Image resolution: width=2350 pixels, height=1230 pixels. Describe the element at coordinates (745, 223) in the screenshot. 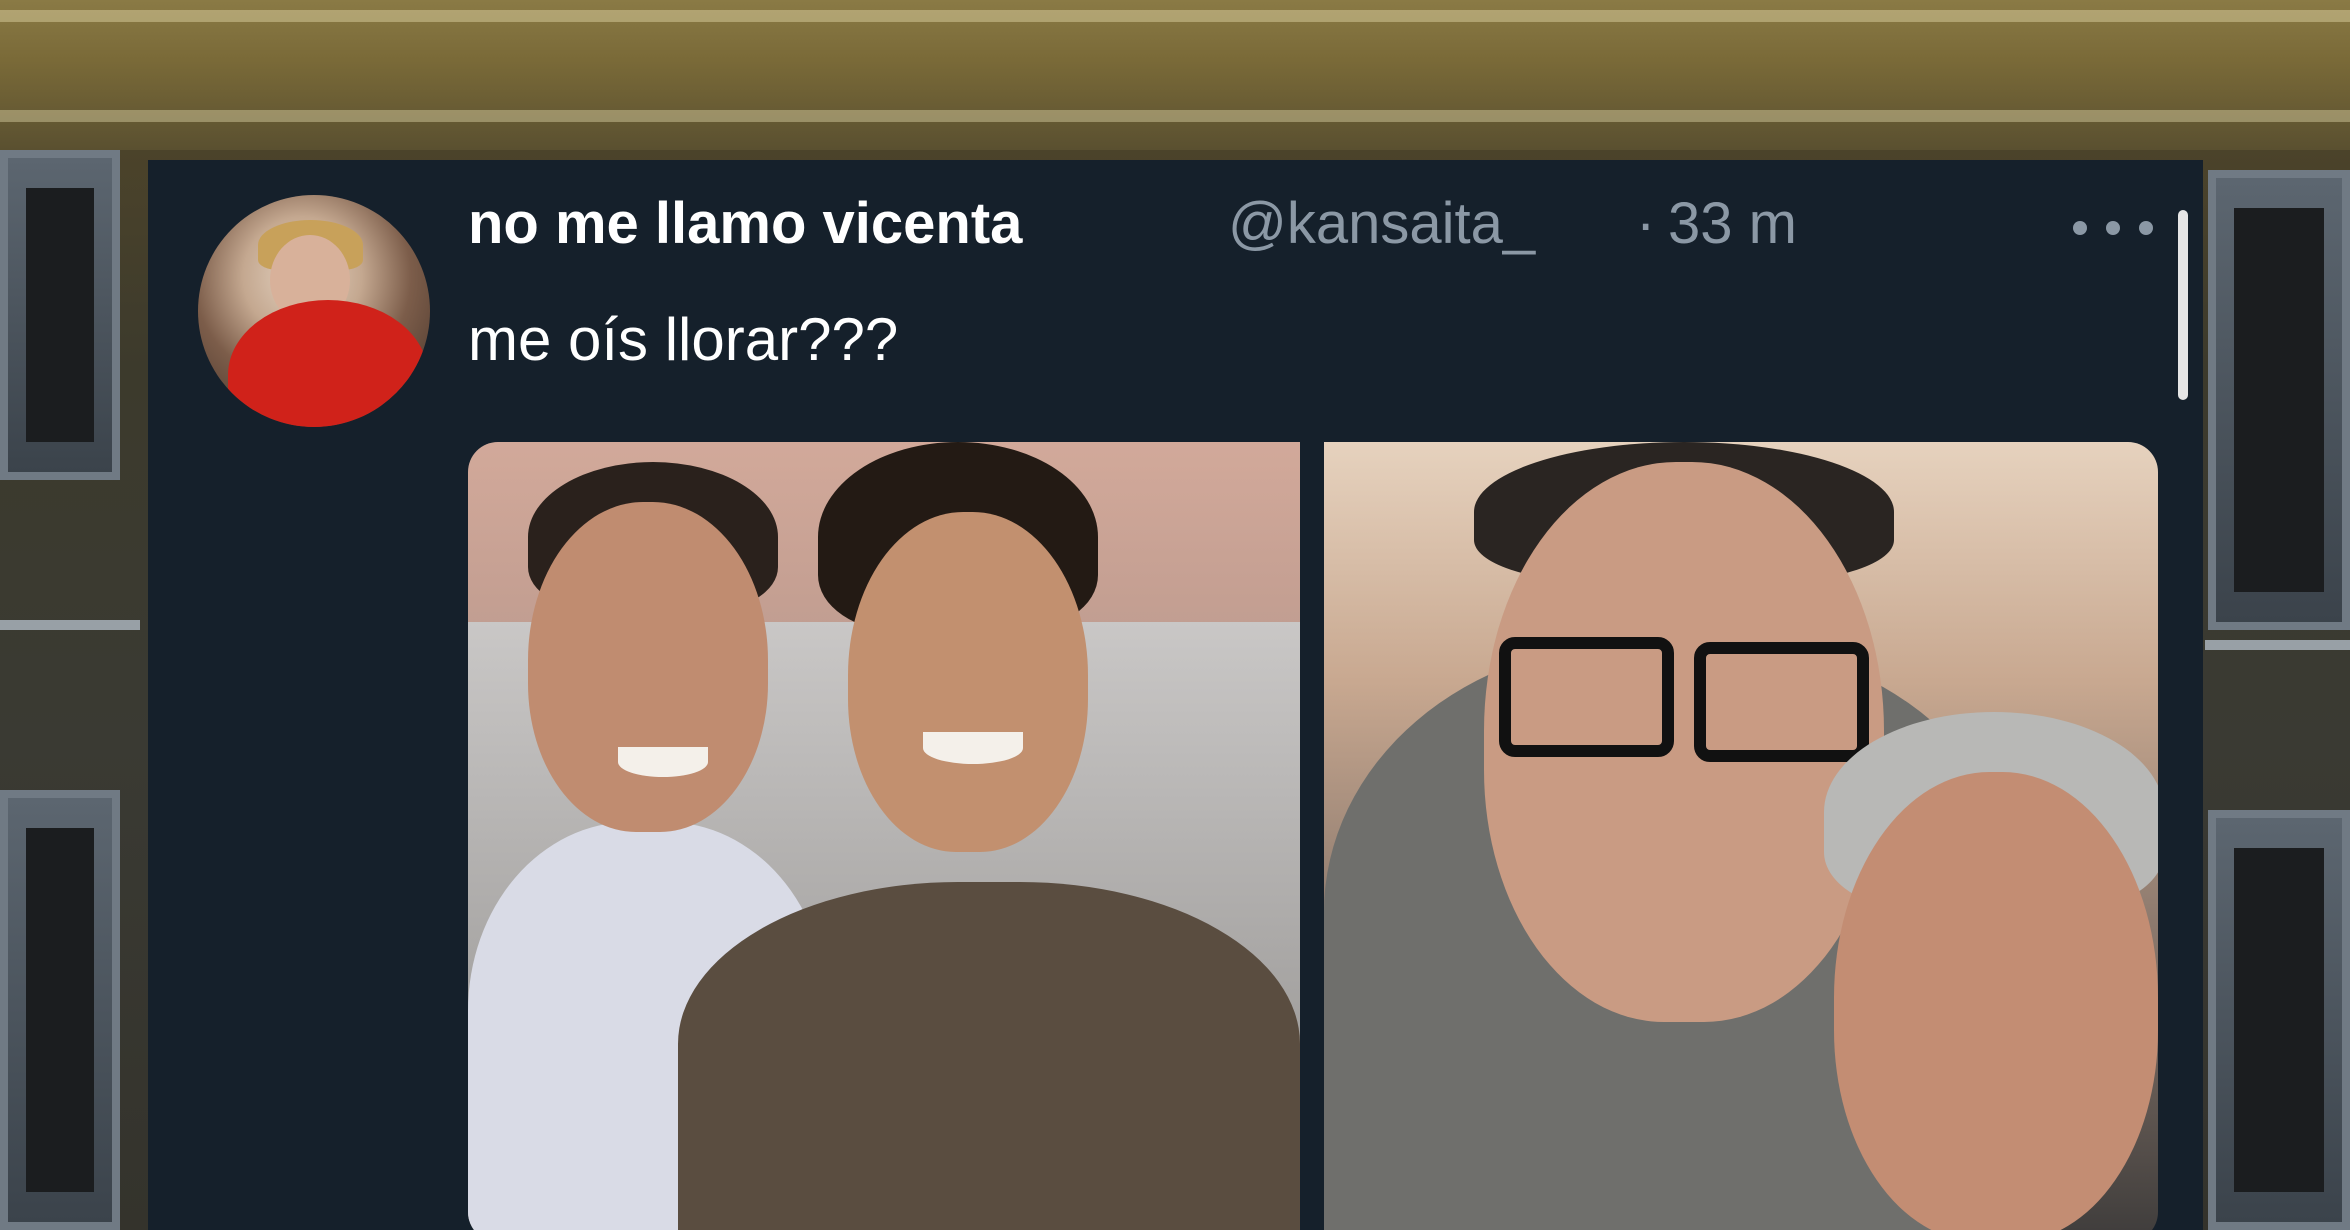

I see `display-name: no me llamo vicenta` at that location.